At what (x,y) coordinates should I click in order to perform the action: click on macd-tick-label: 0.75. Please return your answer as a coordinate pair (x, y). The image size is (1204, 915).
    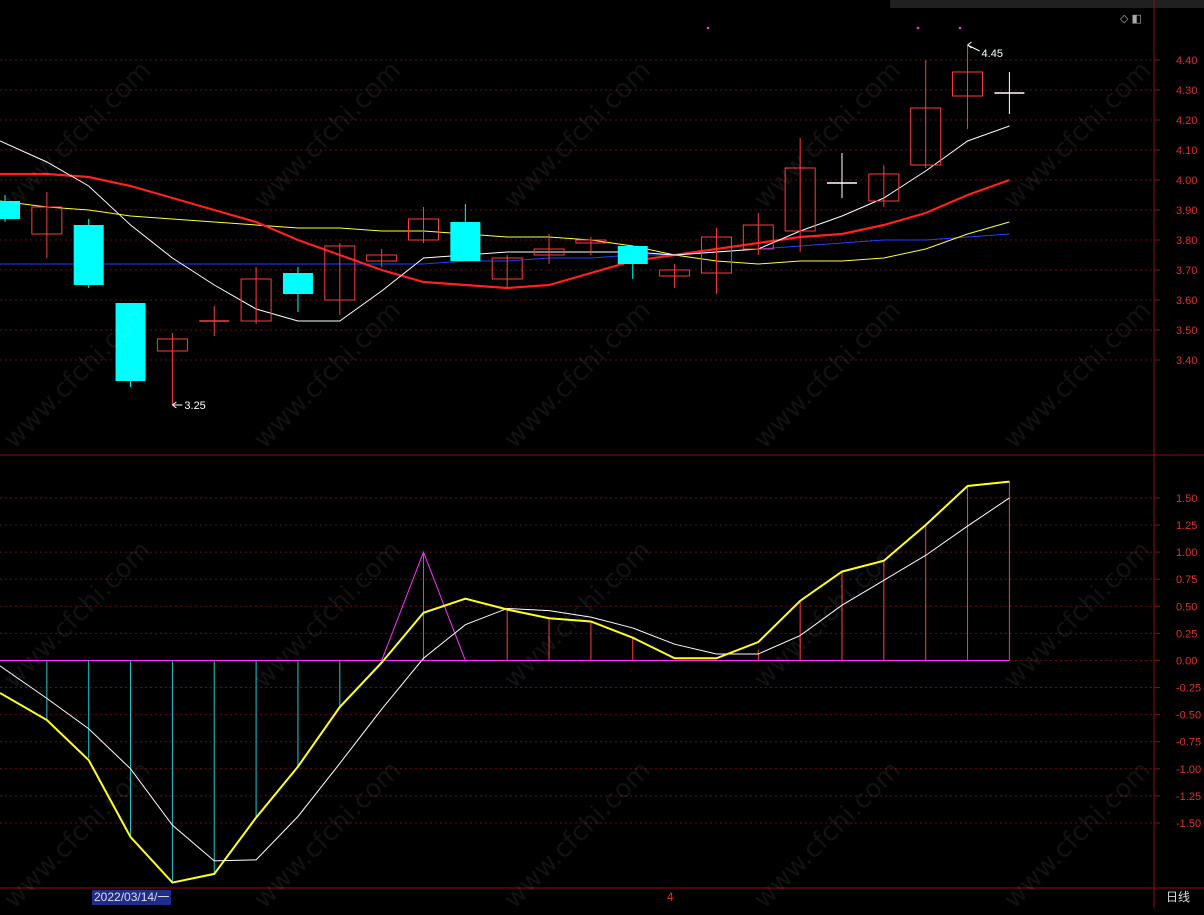
    Looking at the image, I should click on (1186, 580).